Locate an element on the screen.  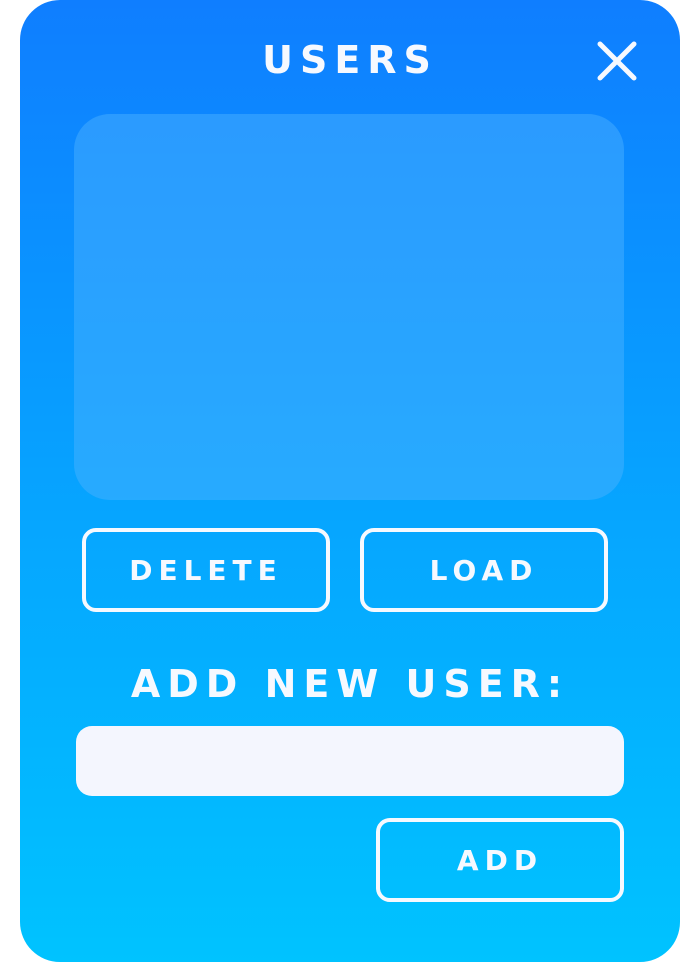
add-button: ADD is located at coordinates (500, 860).